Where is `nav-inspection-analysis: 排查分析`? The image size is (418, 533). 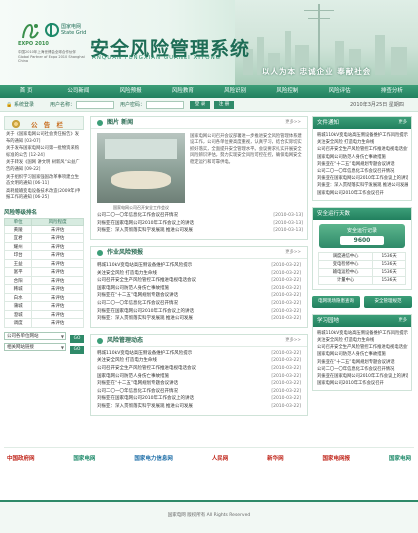 nav-inspection-analysis: 排查分析 is located at coordinates (392, 91).